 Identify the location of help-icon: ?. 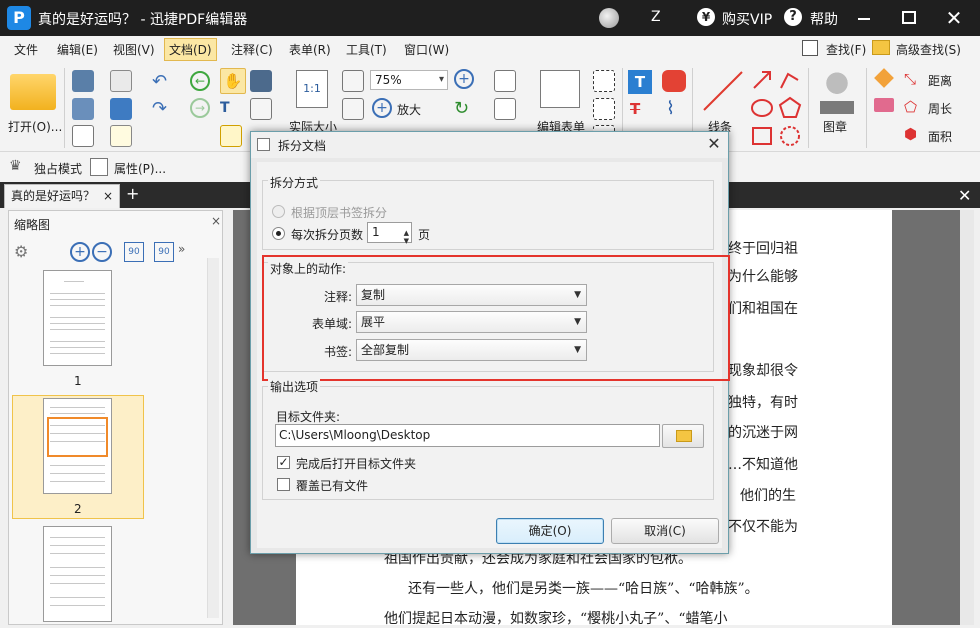
(793, 17).